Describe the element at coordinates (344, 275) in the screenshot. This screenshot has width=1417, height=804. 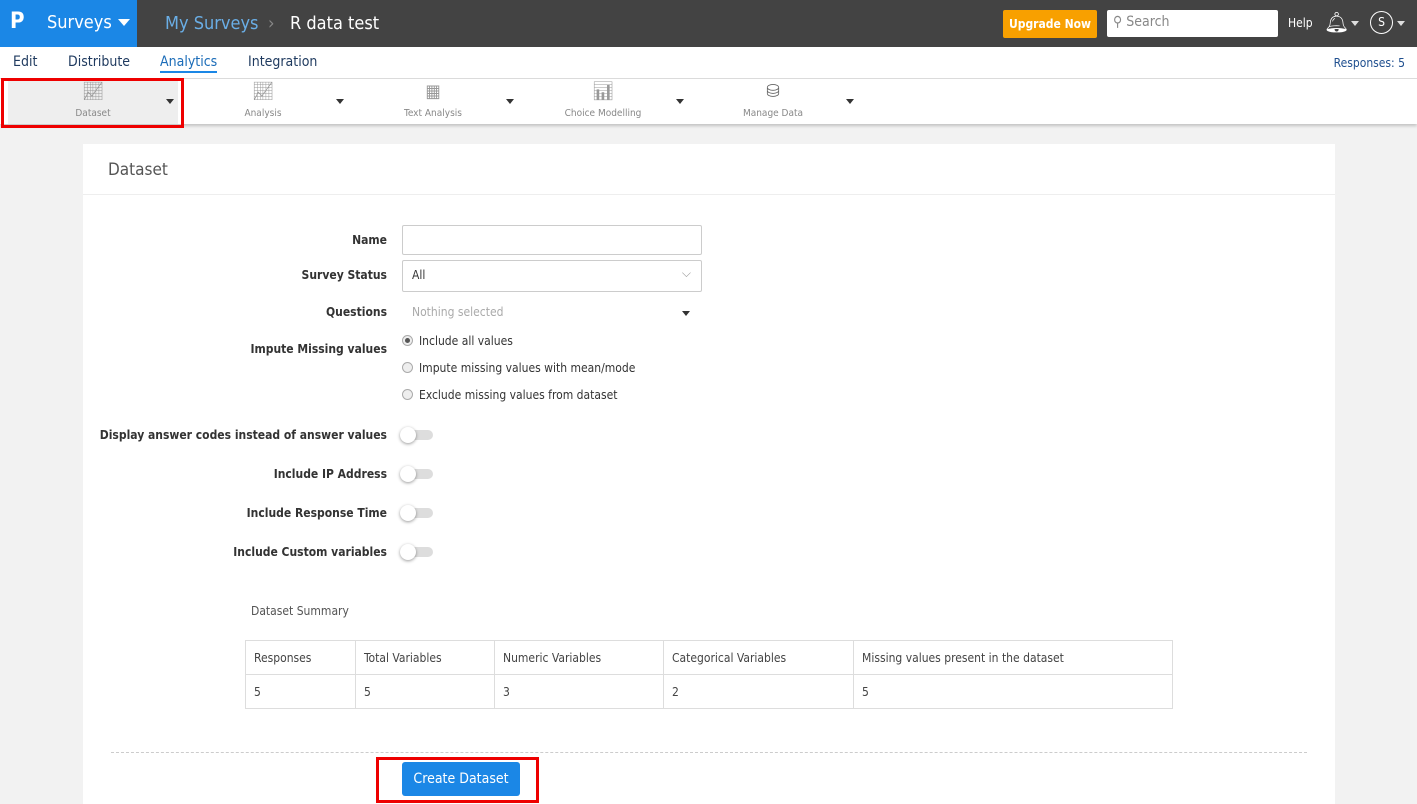
I see `survey-status-label: Survey Status` at that location.